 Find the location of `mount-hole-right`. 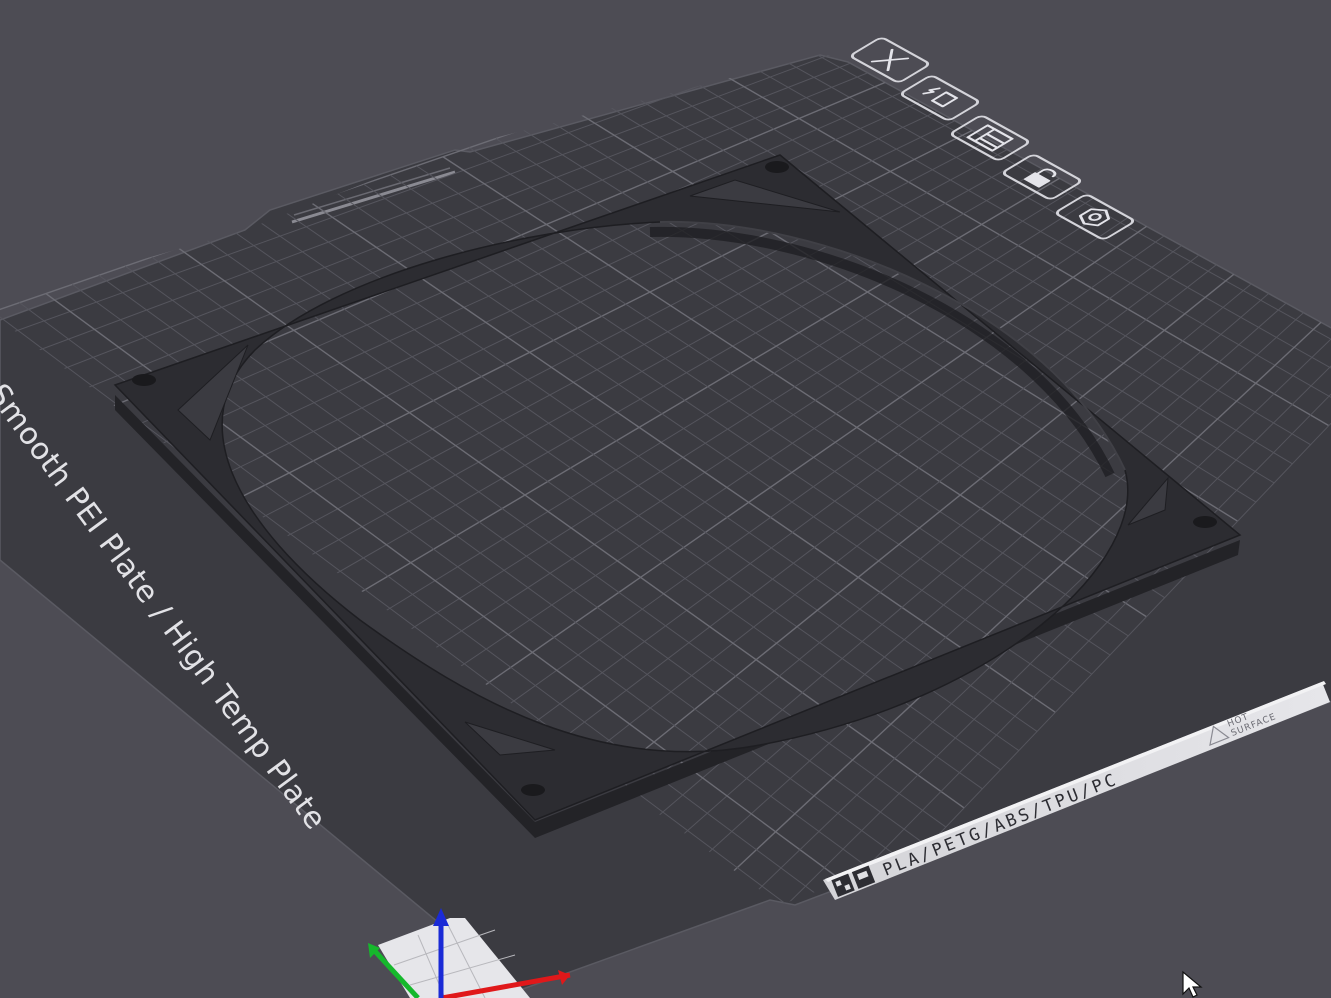

mount-hole-right is located at coordinates (1205, 522).